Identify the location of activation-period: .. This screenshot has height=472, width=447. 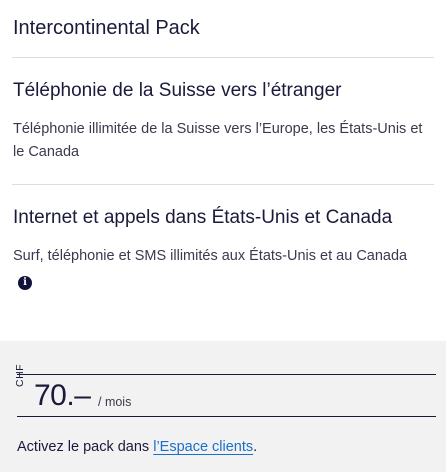
(255, 447).